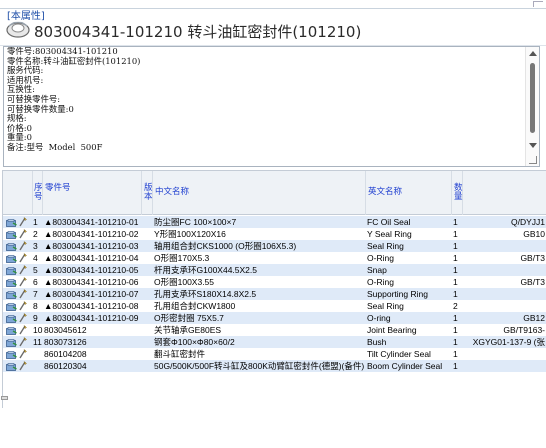 The height and width of the screenshot is (448, 546). What do you see at coordinates (38, 193) in the screenshot?
I see `col-seq: 序号` at bounding box center [38, 193].